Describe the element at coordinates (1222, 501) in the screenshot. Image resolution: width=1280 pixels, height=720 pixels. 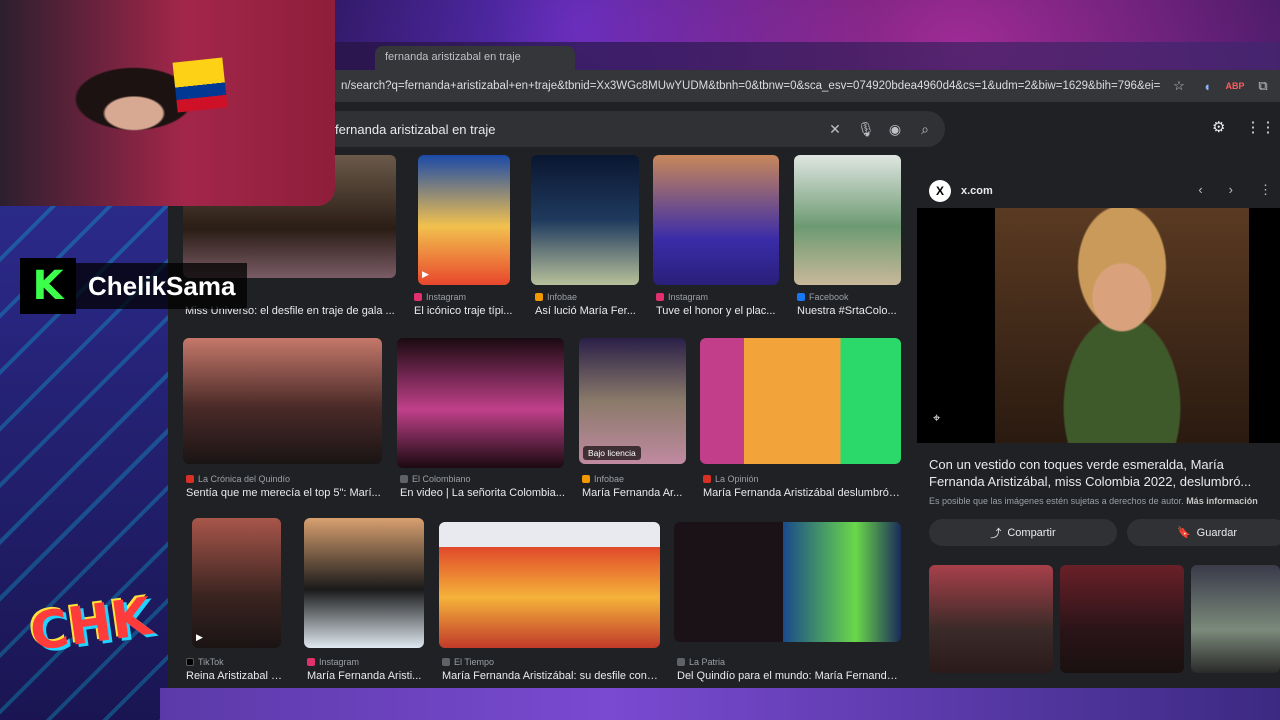
I see `more-info-link: Más información` at that location.